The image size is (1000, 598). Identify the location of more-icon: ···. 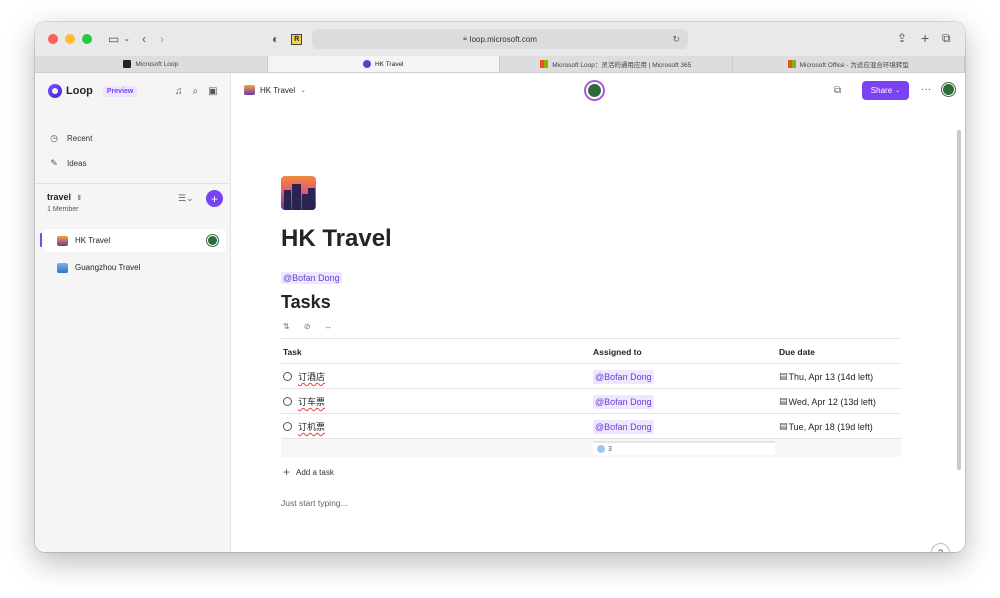
(926, 89).